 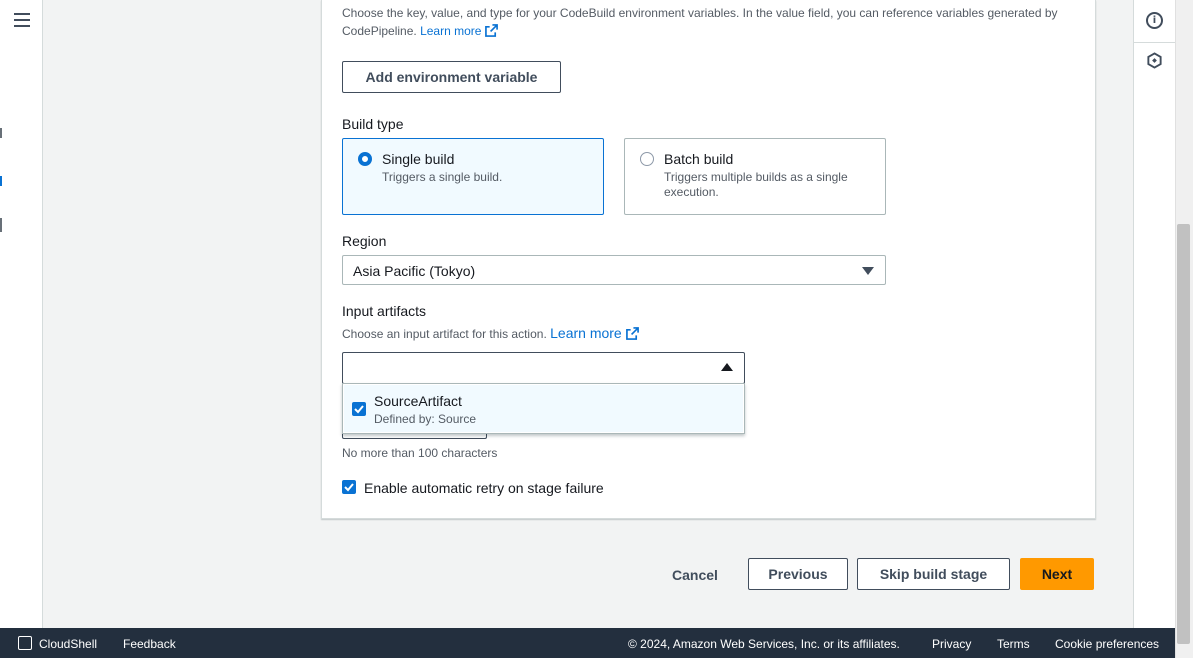 I want to click on region-label: Region, so click(x=364, y=241).